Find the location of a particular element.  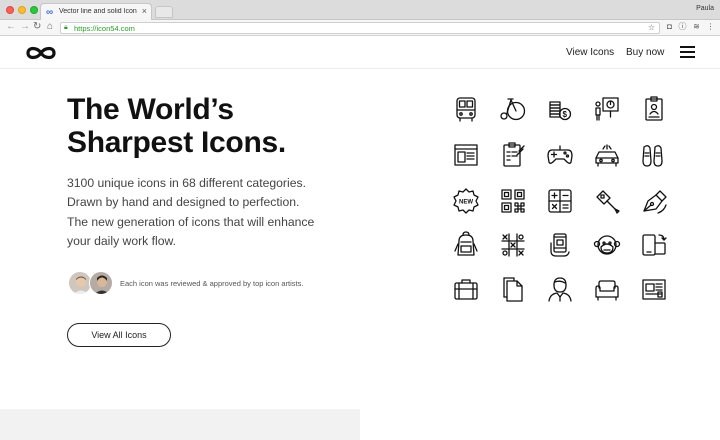

url-text: https://icon54.com is located at coordinates (104, 28).